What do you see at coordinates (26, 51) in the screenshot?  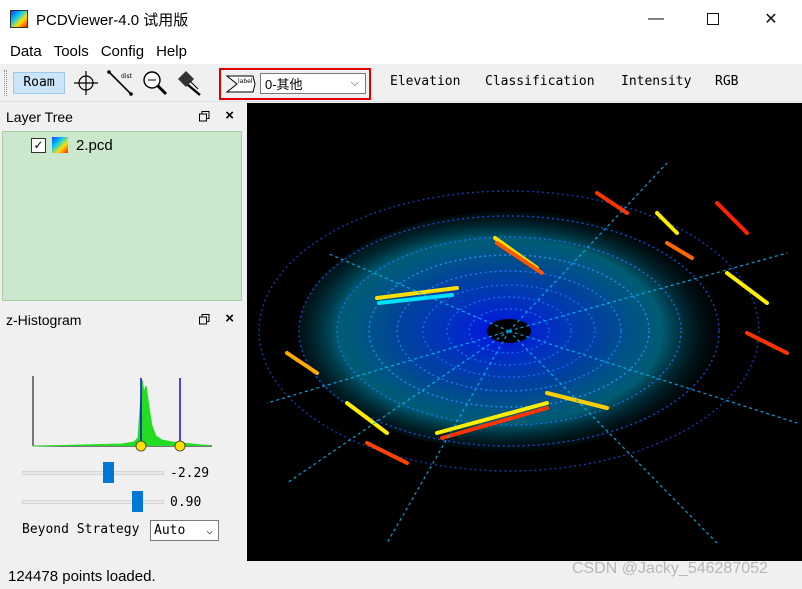 I see `menu-data: Data` at bounding box center [26, 51].